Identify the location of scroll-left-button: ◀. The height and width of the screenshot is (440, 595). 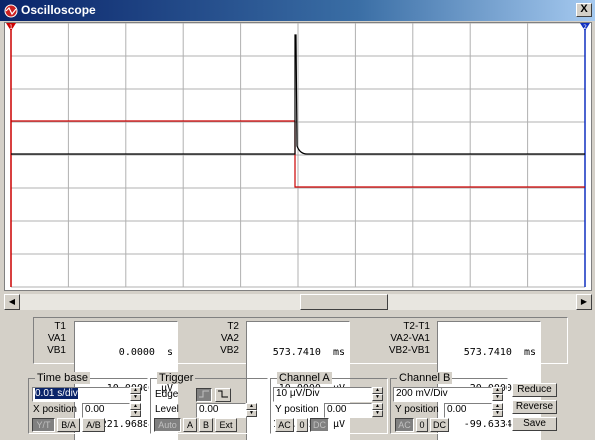
(12, 302).